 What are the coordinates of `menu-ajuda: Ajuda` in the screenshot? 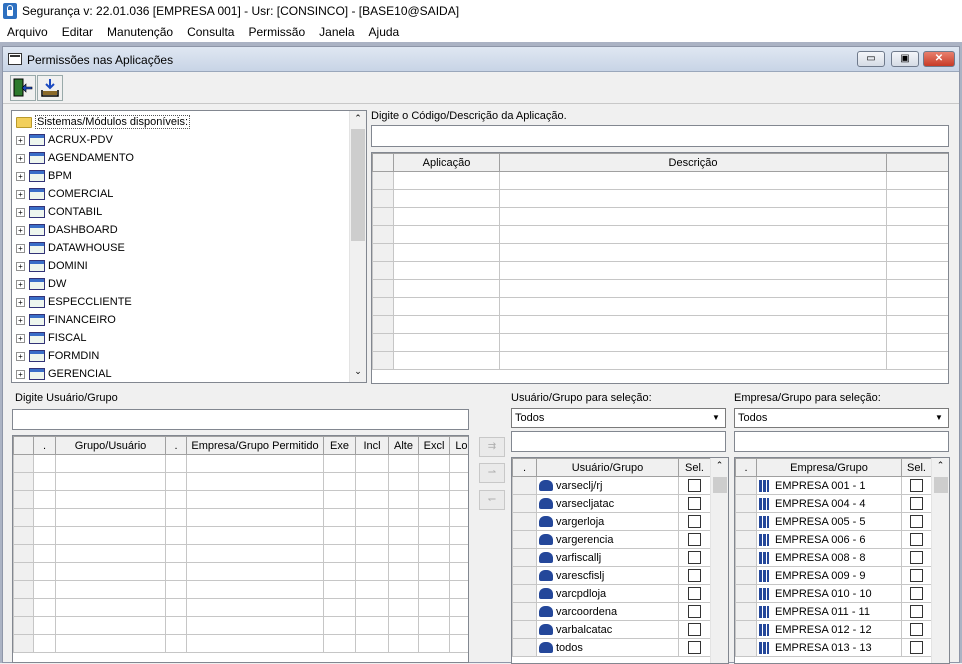 It's located at (384, 32).